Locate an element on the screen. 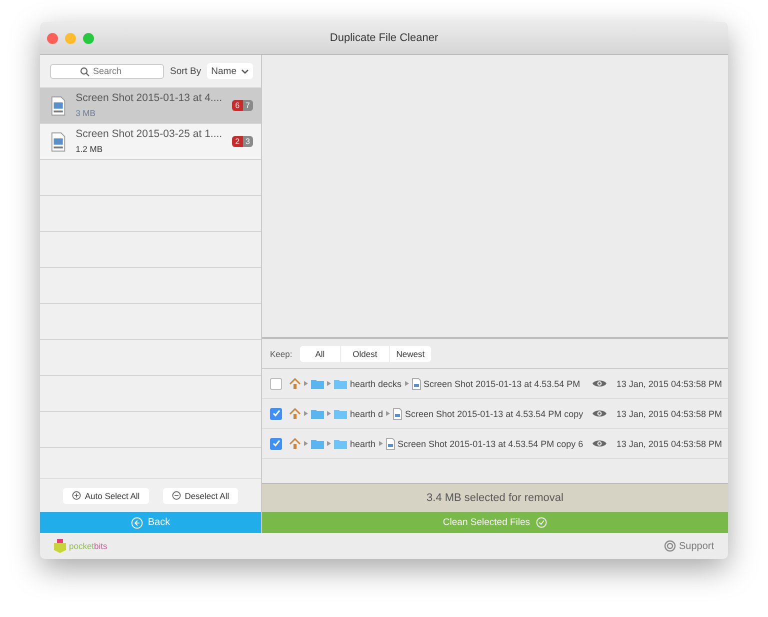  file-name: Screen Shot 2015-01-13 at 4.53.54 PM copy 6 is located at coordinates (491, 443).